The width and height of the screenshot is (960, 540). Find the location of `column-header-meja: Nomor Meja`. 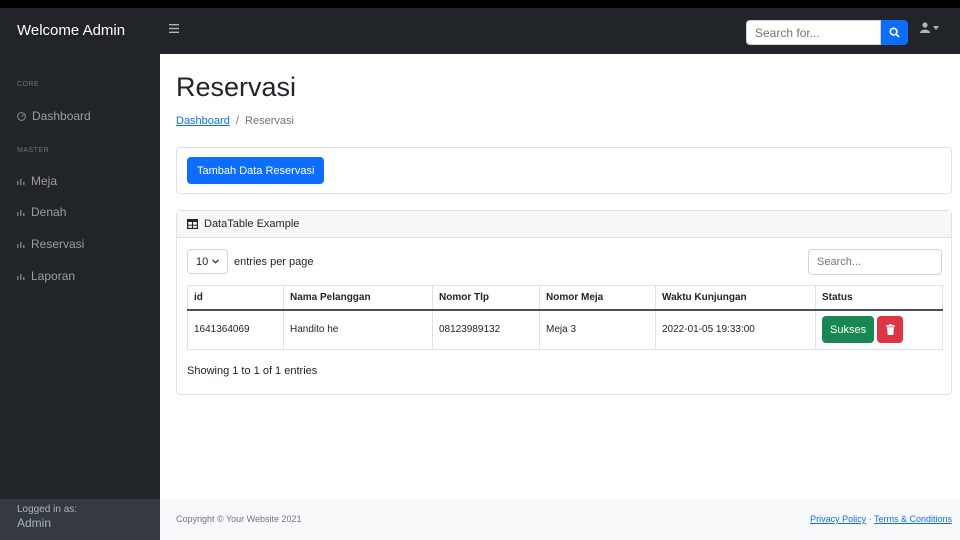

column-header-meja: Nomor Meja is located at coordinates (597, 298).